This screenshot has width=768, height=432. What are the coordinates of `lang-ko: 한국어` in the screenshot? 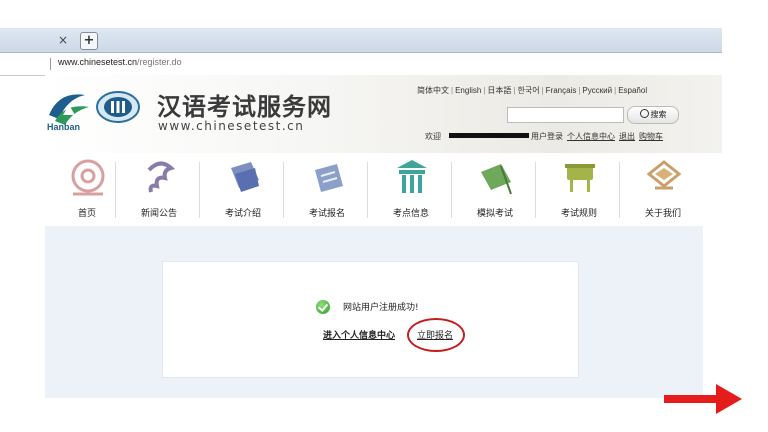 It's located at (528, 90).